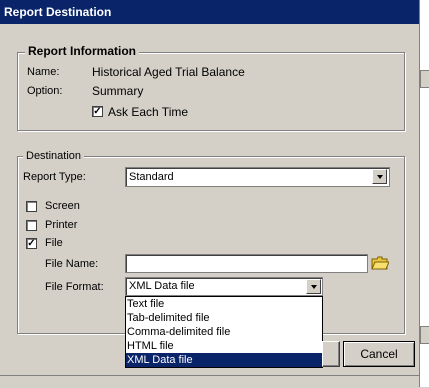 Image resolution: width=429 pixels, height=388 pixels. Describe the element at coordinates (168, 72) in the screenshot. I see `name-value: Historical Aged Trial Balance` at that location.